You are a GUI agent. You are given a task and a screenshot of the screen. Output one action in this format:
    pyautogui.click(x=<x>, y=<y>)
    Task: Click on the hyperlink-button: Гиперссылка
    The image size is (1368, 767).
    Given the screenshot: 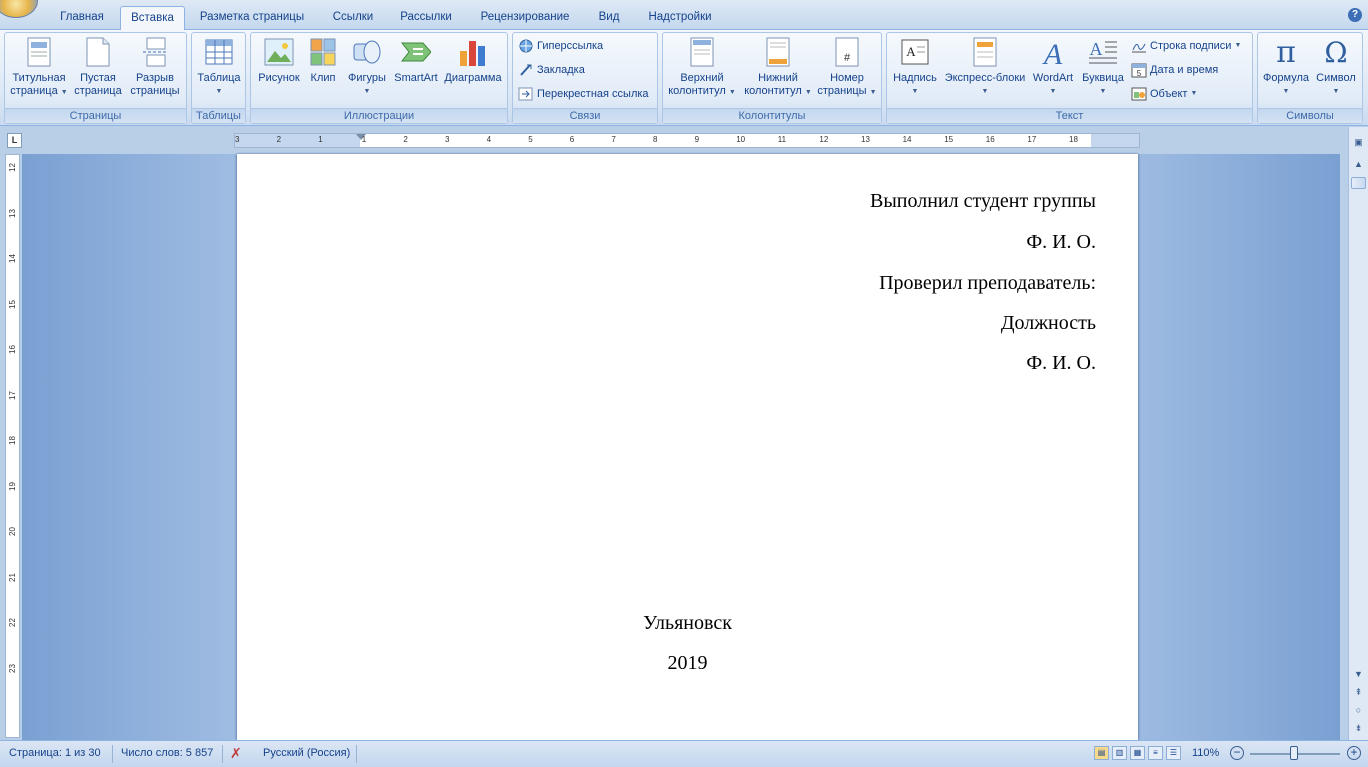 What is the action you would take?
    pyautogui.click(x=560, y=46)
    